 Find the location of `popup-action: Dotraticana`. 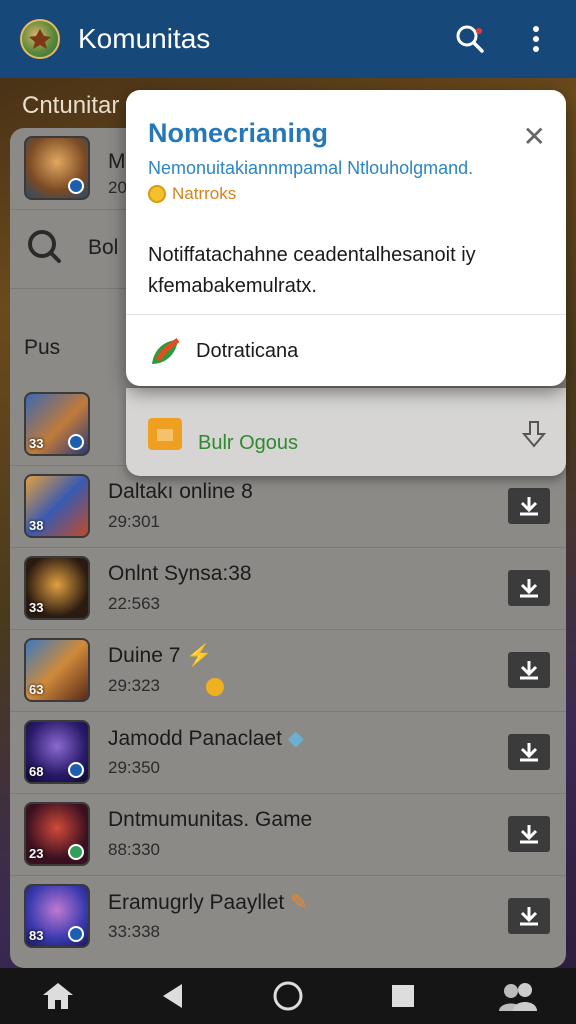

popup-action: Dotraticana is located at coordinates (223, 351).